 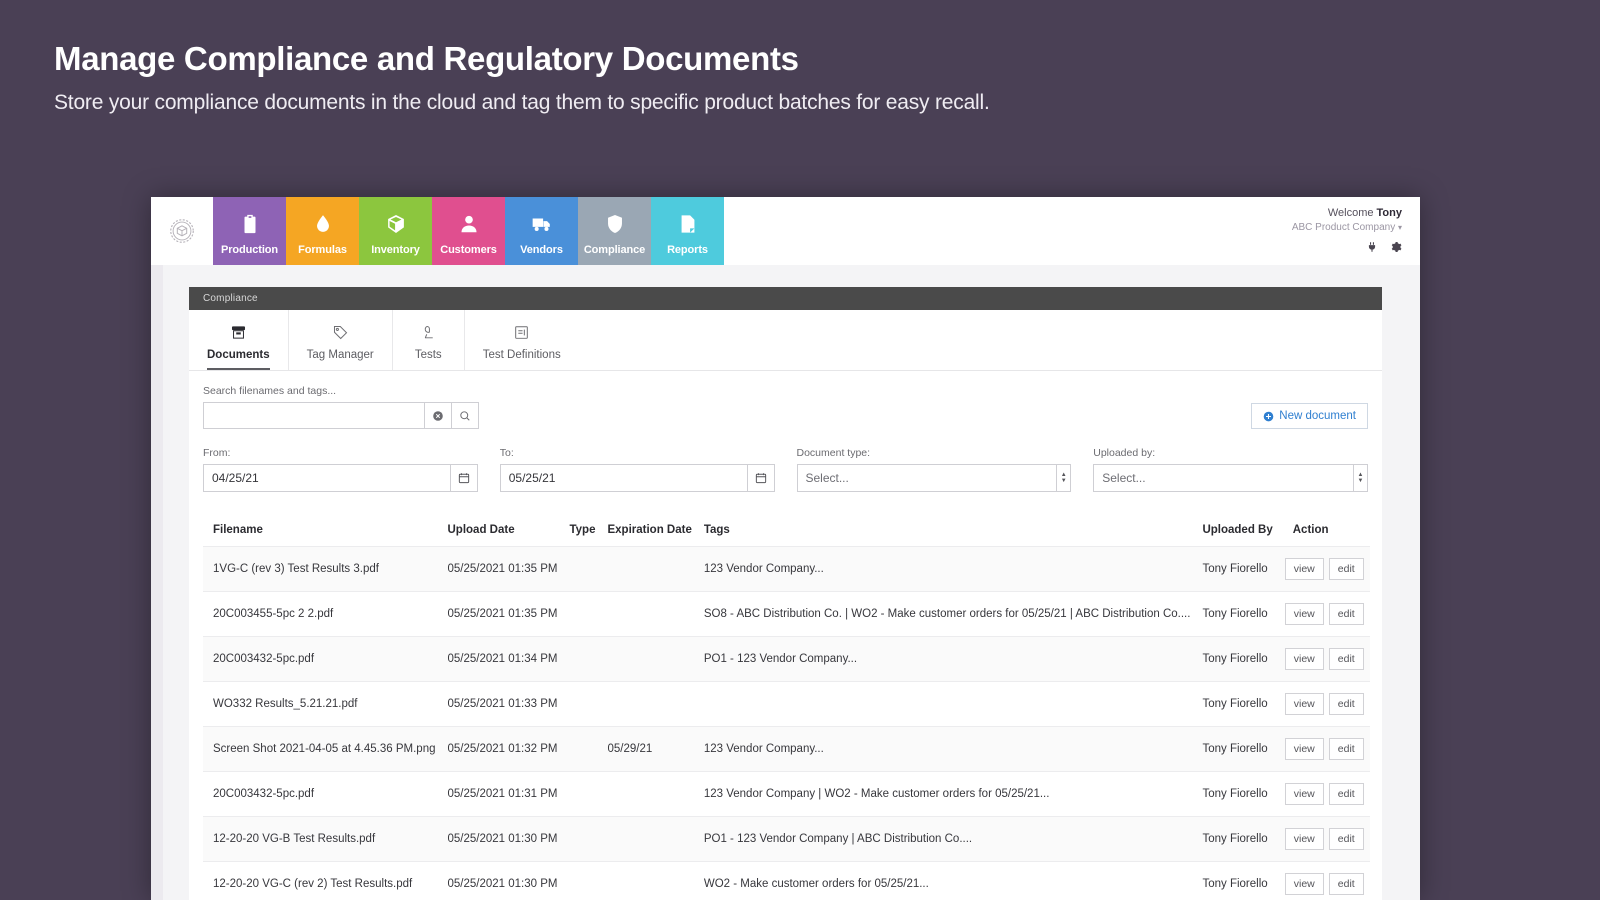 I want to click on cell-filename: 20C003455-5pc 2 2.pdf, so click(x=322, y=614).